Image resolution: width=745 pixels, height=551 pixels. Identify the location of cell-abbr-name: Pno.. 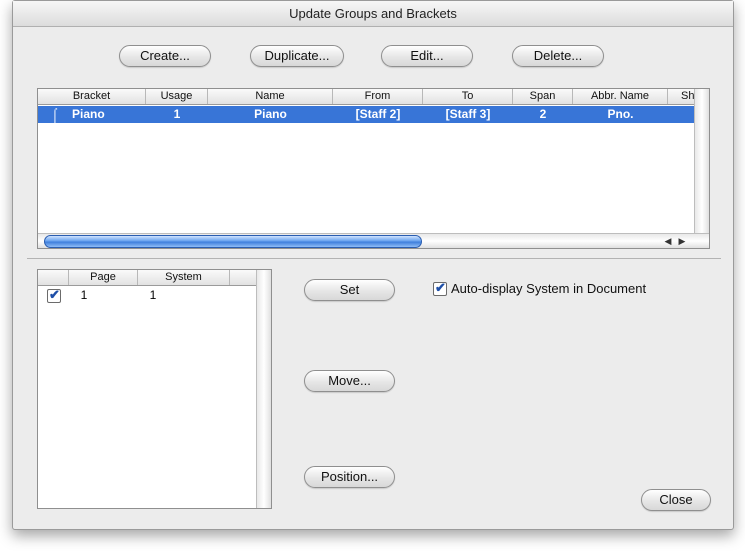
(620, 114).